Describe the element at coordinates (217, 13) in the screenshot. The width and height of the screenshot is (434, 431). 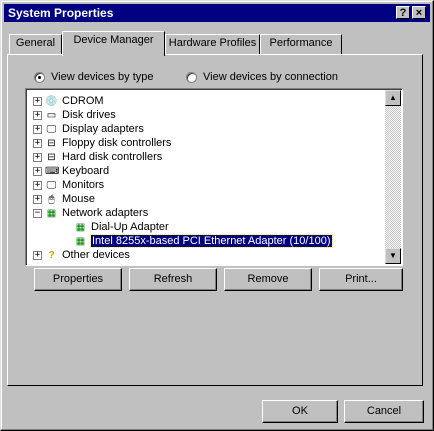
I see `title-bar: System Properties ? ×` at that location.